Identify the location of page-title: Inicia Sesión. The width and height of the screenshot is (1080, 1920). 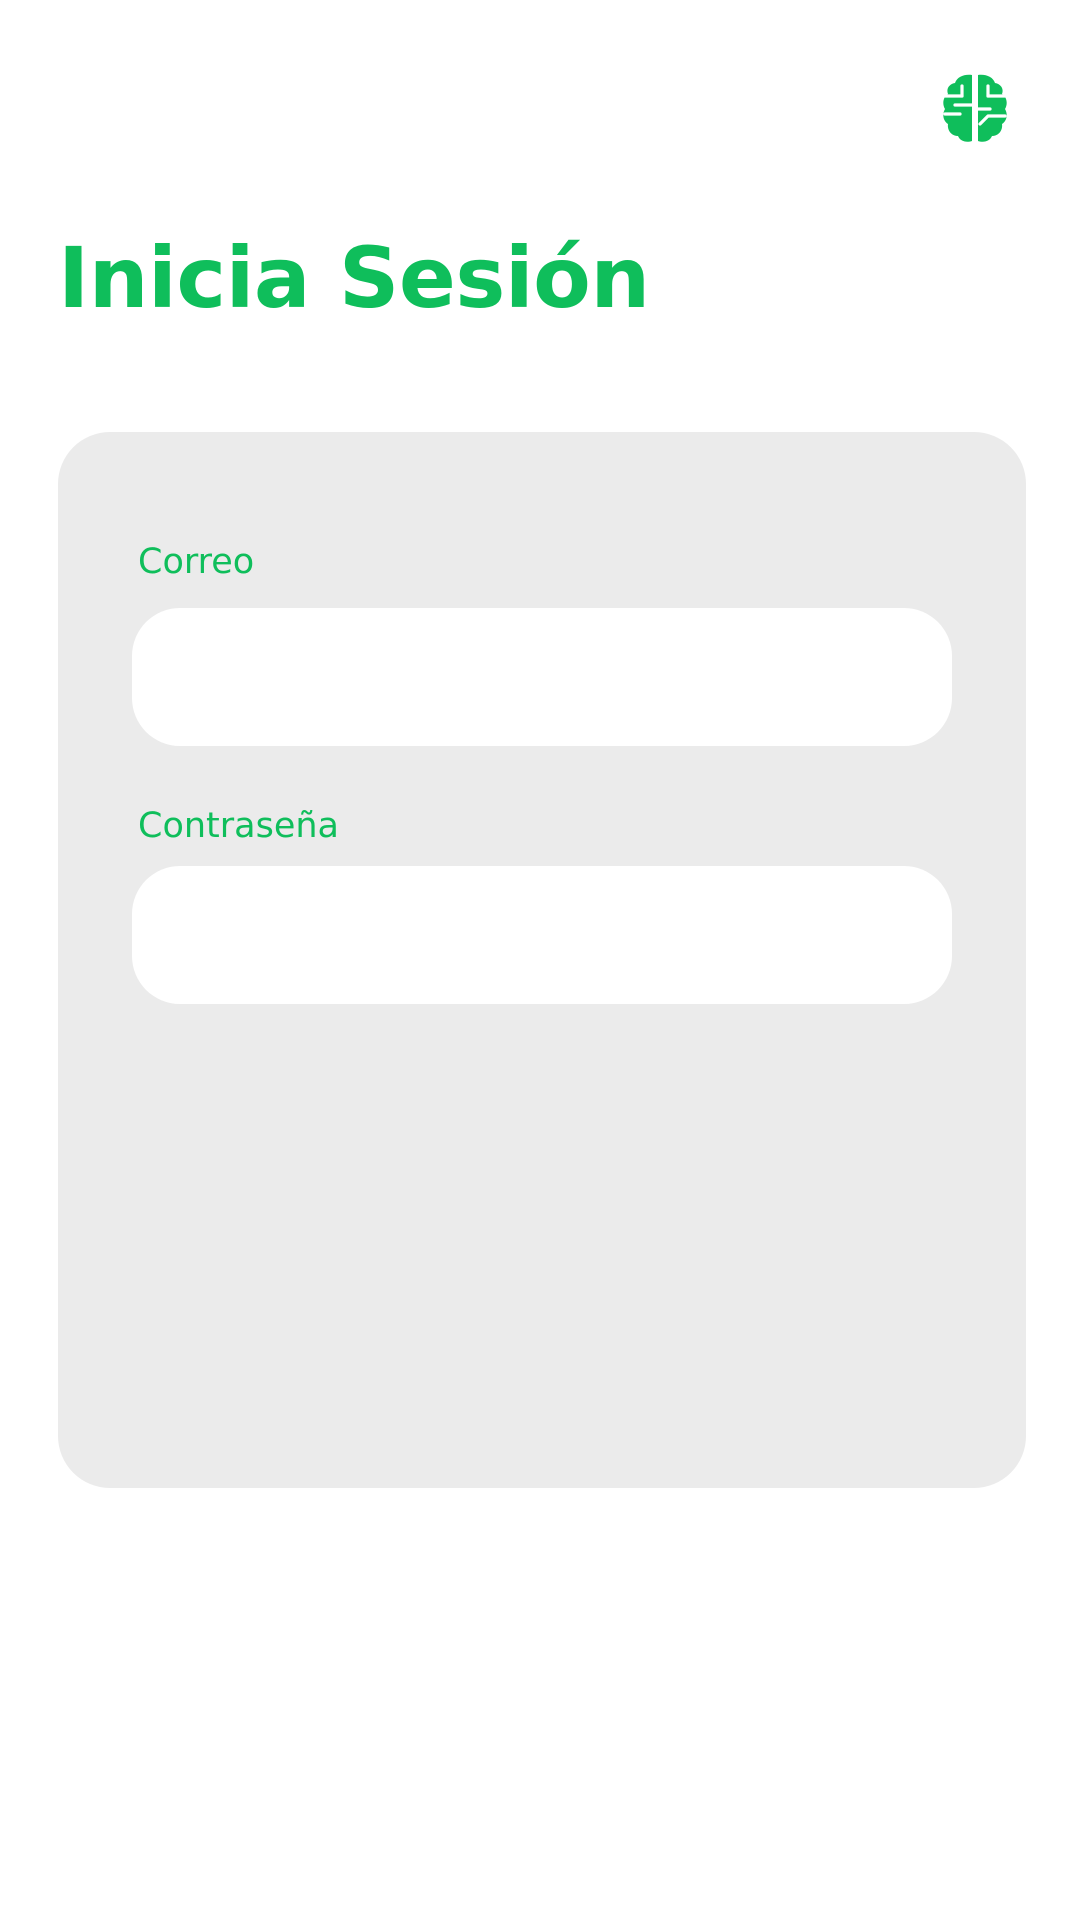
(354, 278).